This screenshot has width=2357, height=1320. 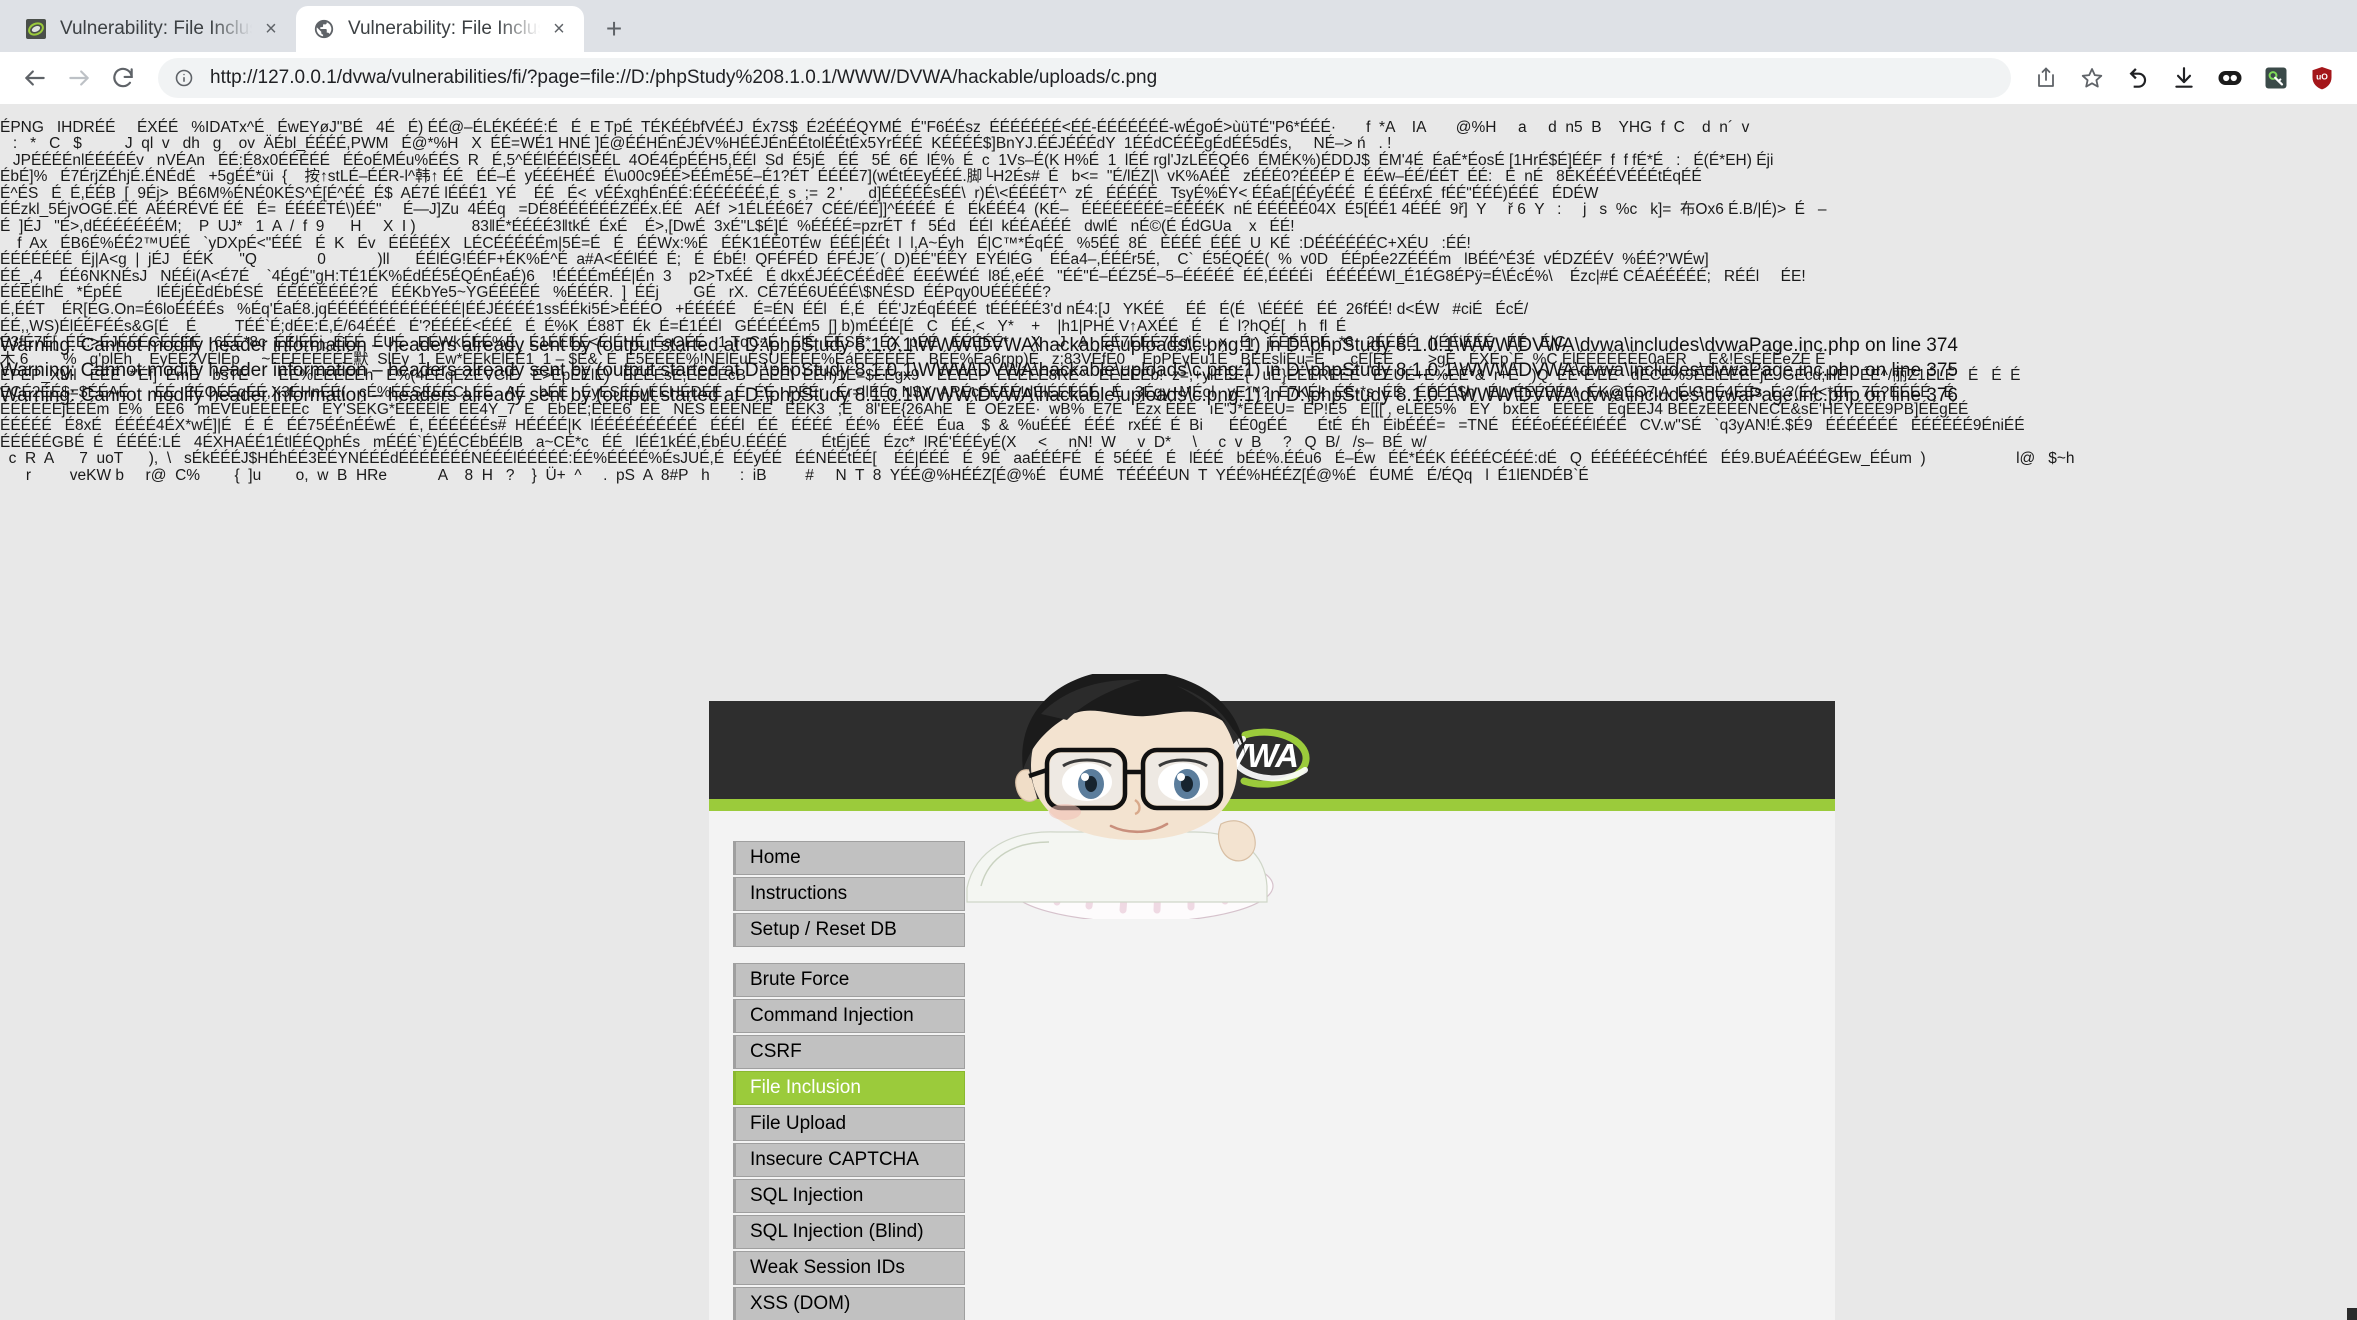 What do you see at coordinates (849, 1268) in the screenshot?
I see `sidebar-item-weak-session-ids: Weak Session IDs` at bounding box center [849, 1268].